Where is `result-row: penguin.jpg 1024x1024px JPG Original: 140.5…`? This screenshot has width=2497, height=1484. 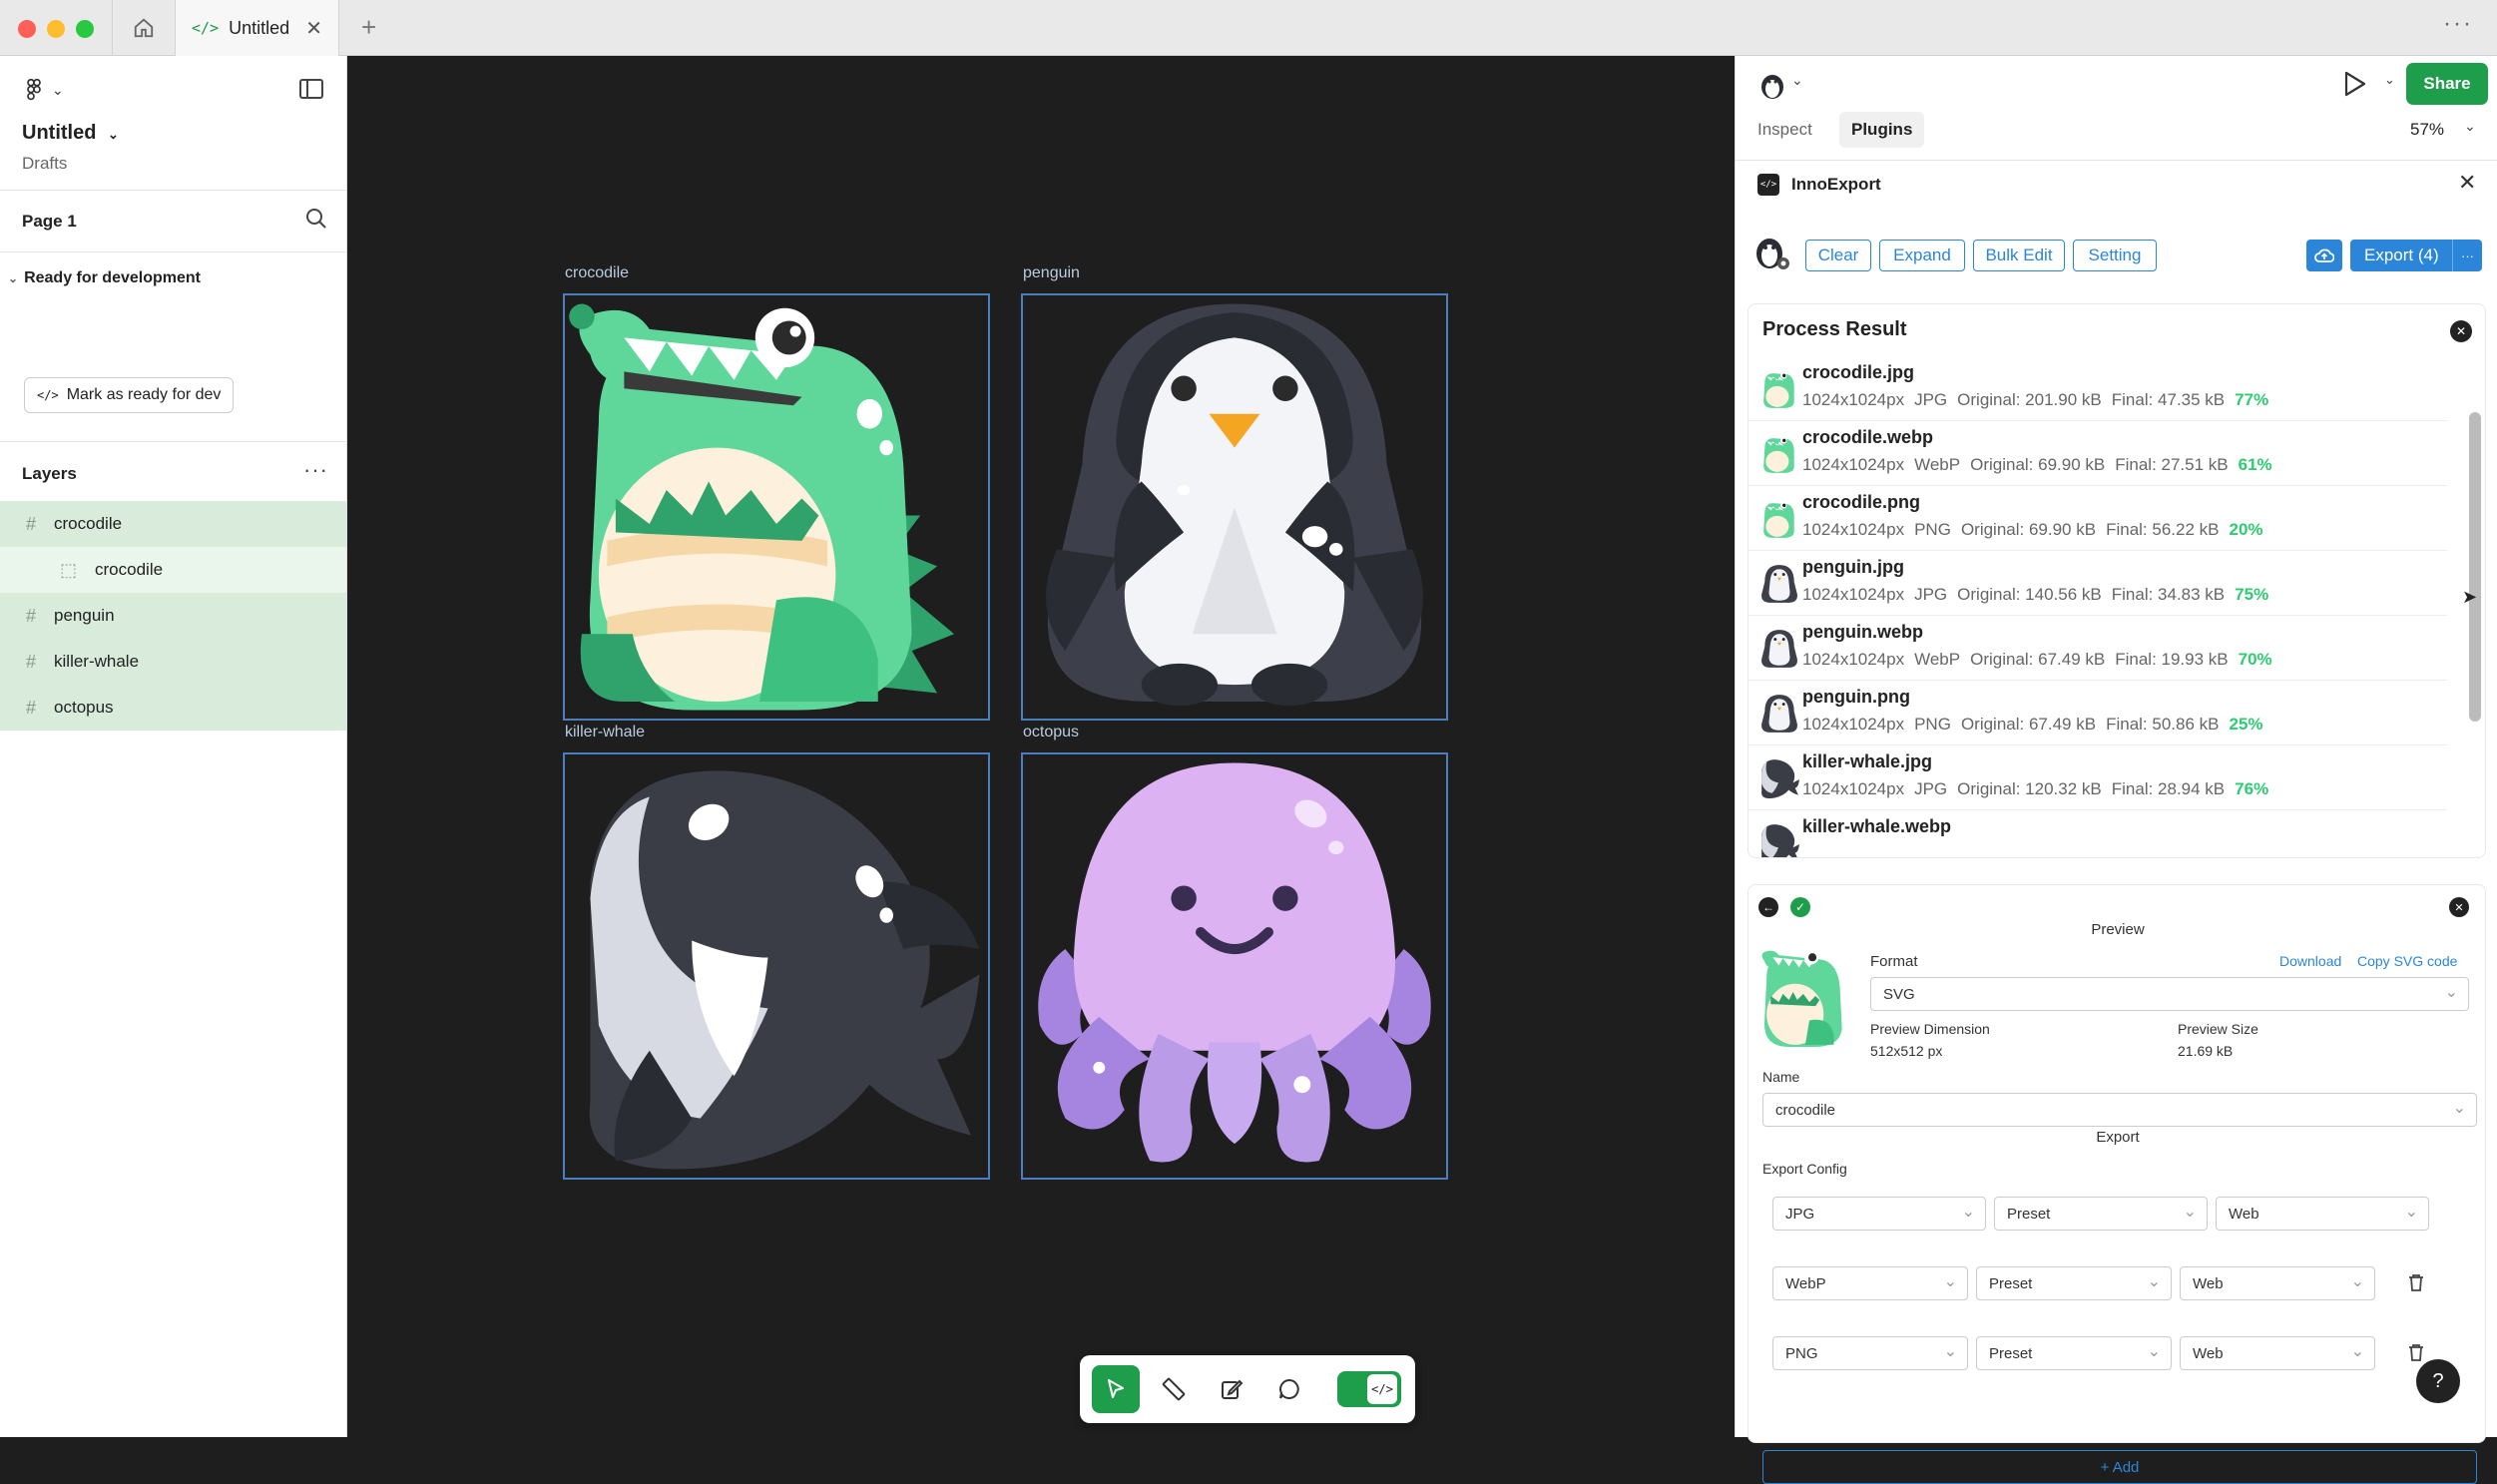 result-row: penguin.jpg 1024x1024px JPG Original: 140.5… is located at coordinates (2098, 583).